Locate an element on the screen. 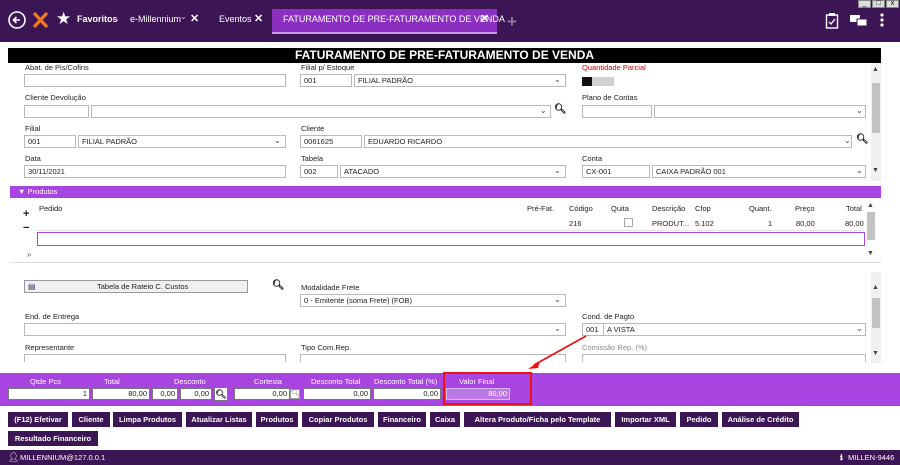 This screenshot has width=900, height=465. lower-scrollbar: ▲ ▼ is located at coordinates (876, 317).